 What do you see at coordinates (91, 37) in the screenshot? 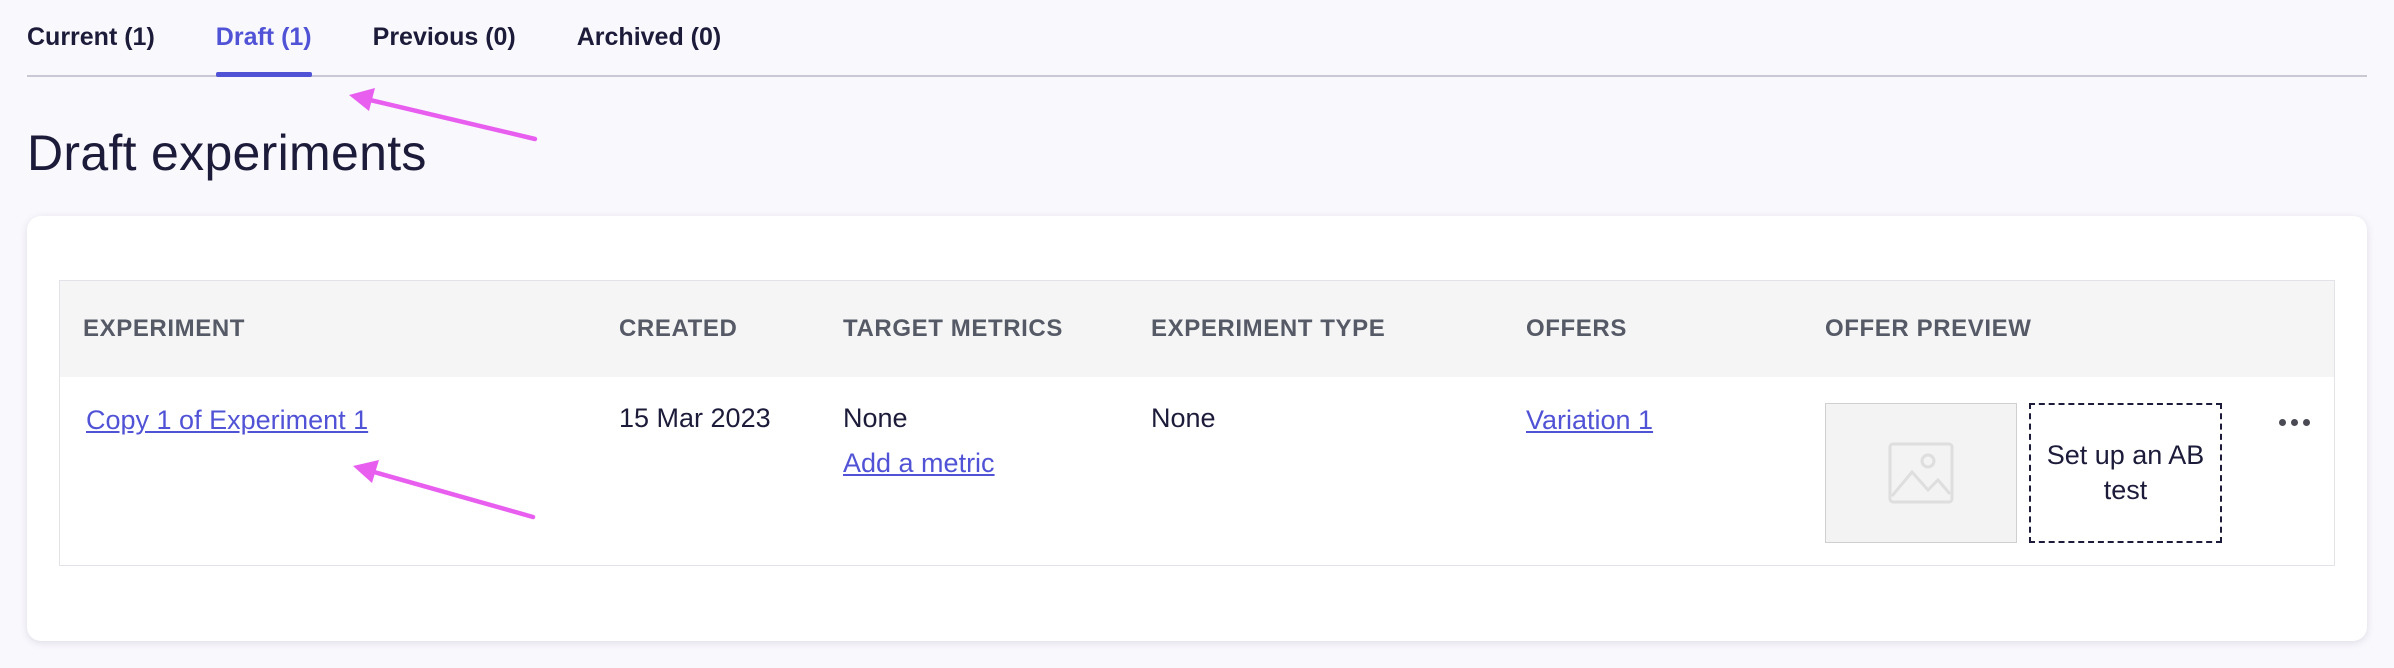
I see `tab-current: Current (1)` at bounding box center [91, 37].